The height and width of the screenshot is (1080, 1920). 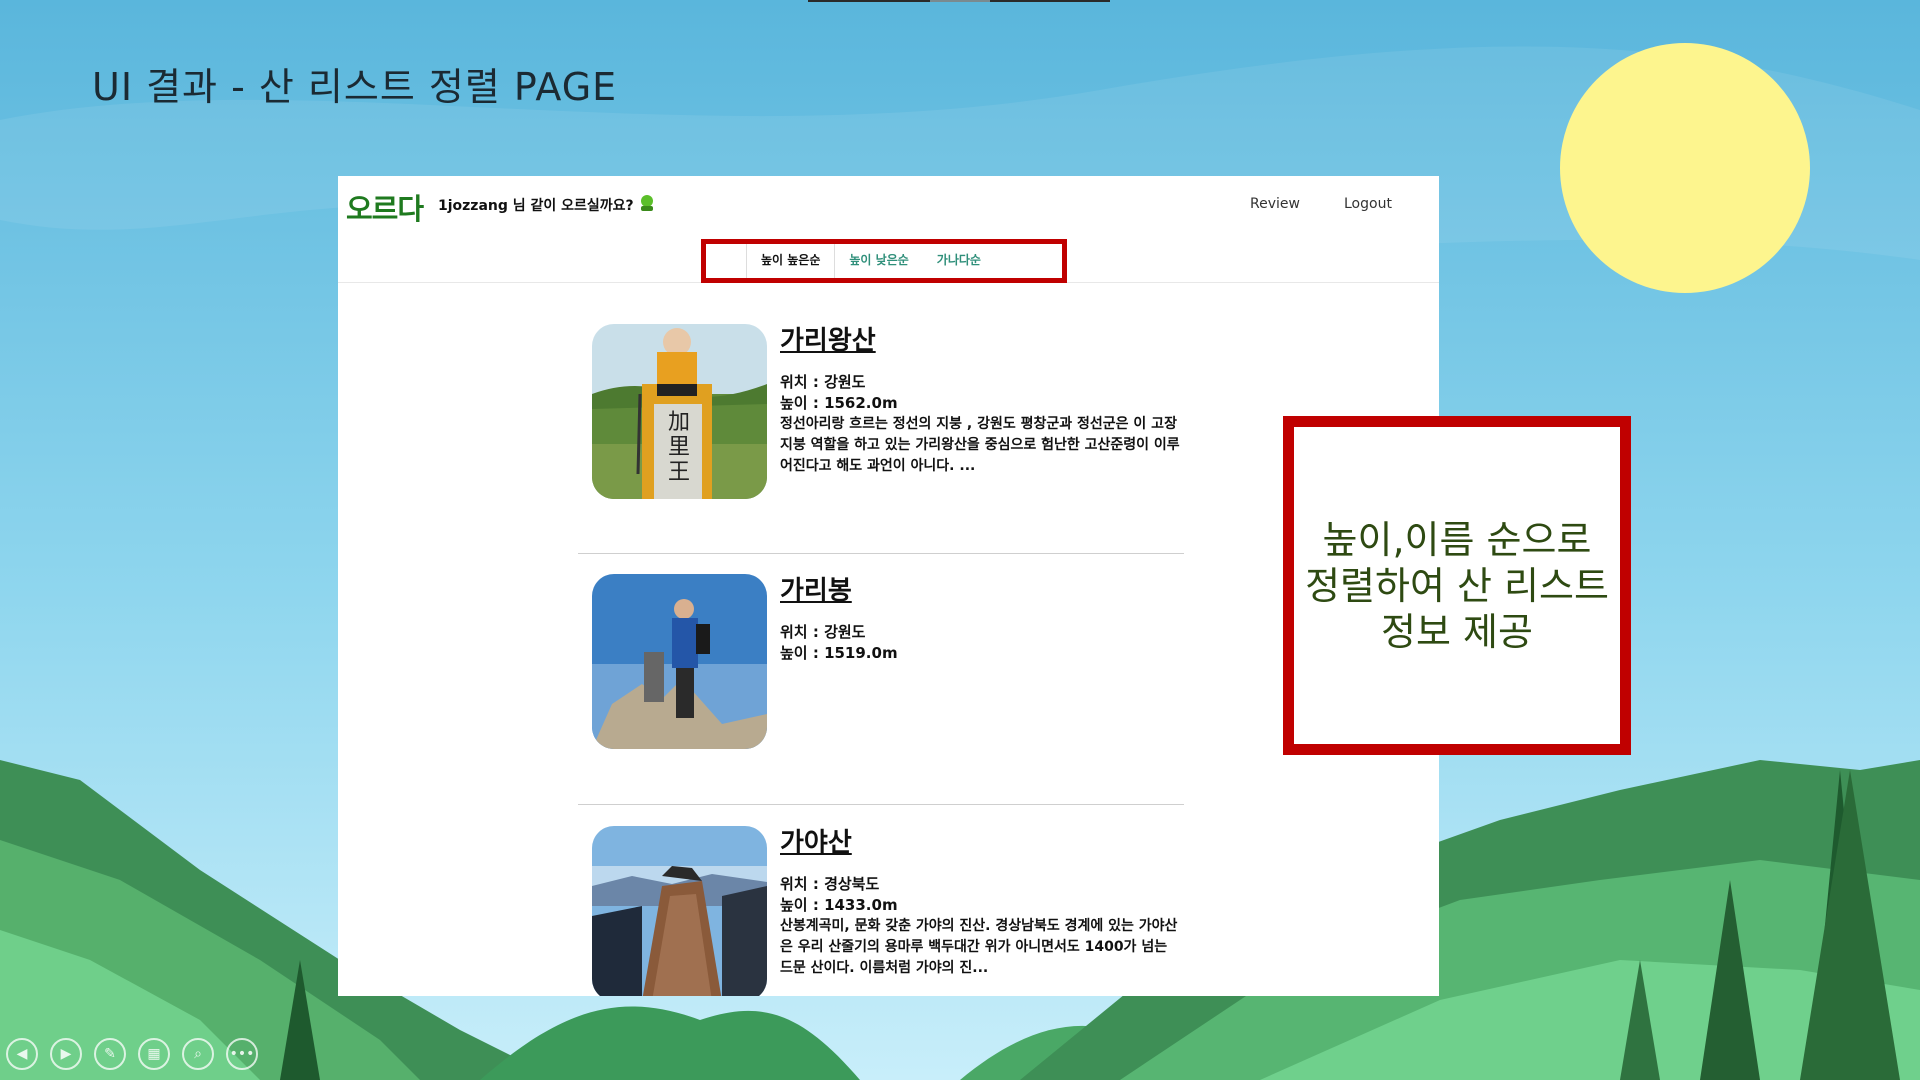 I want to click on slide-title: UI 결과 - 산 리스트 정렬 PAGE, so click(x=355, y=87).